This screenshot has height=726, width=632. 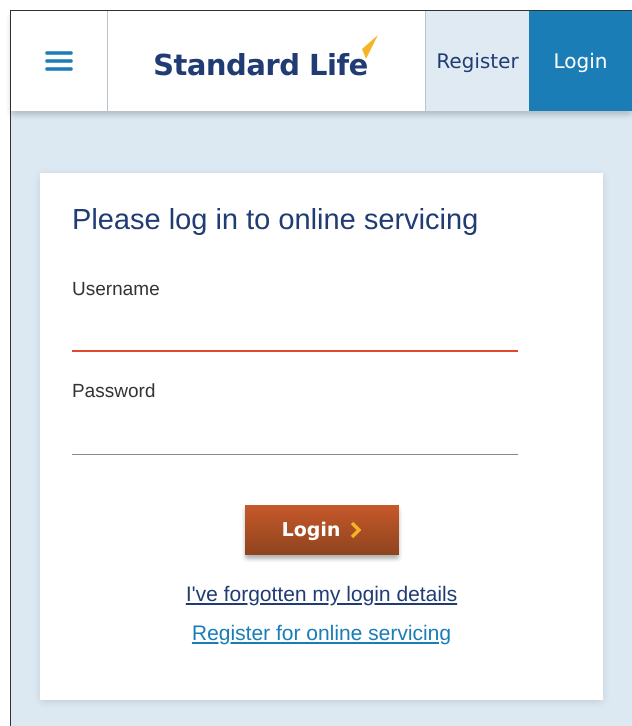 What do you see at coordinates (321, 529) in the screenshot?
I see `login-button: Login` at bounding box center [321, 529].